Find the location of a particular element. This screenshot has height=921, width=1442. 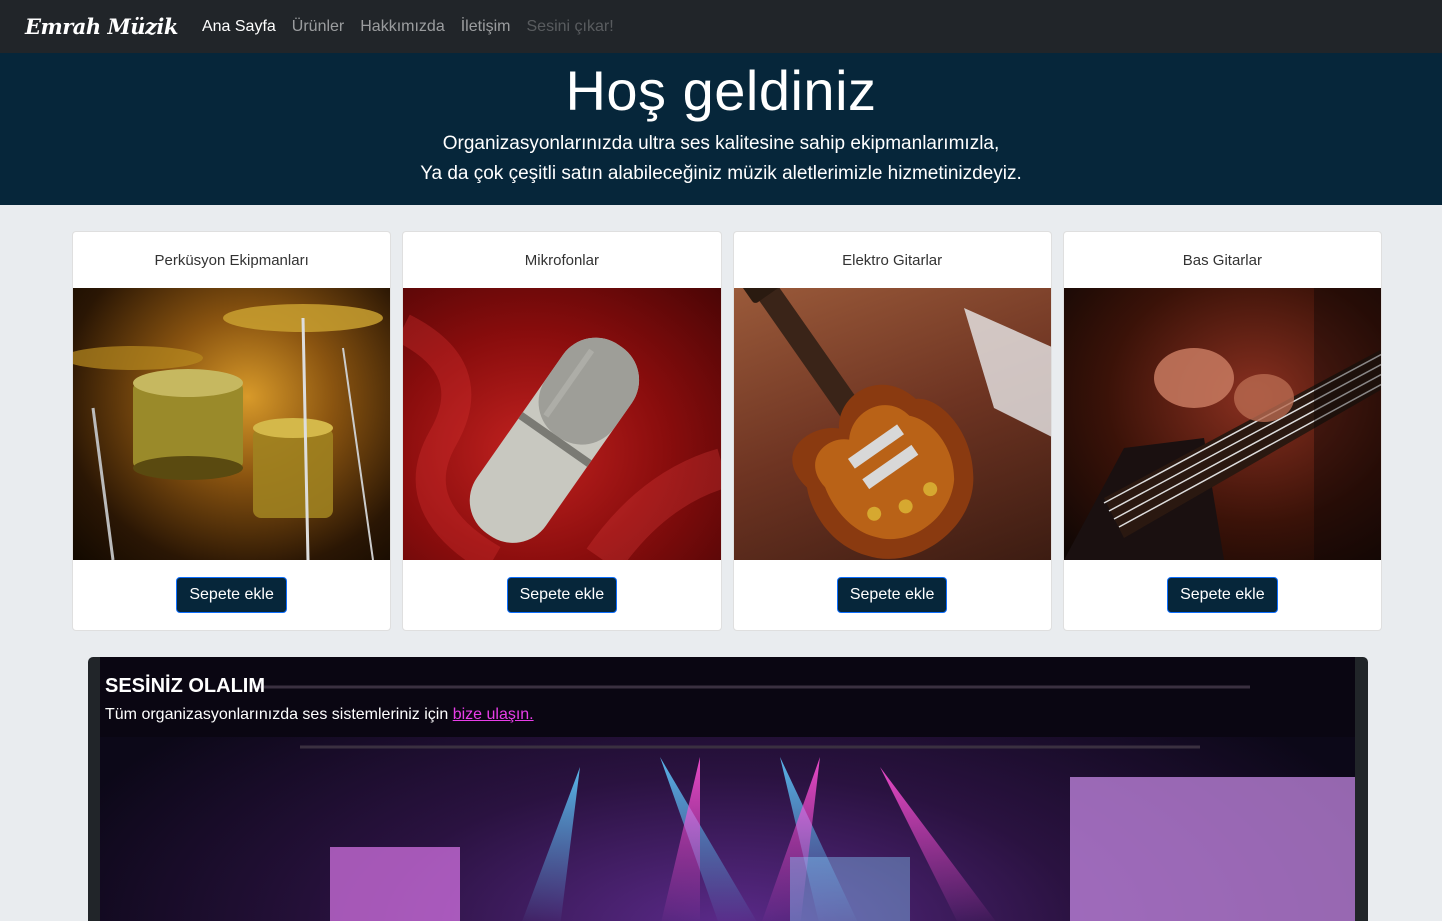

bass-guitar-photo is located at coordinates (1222, 424).